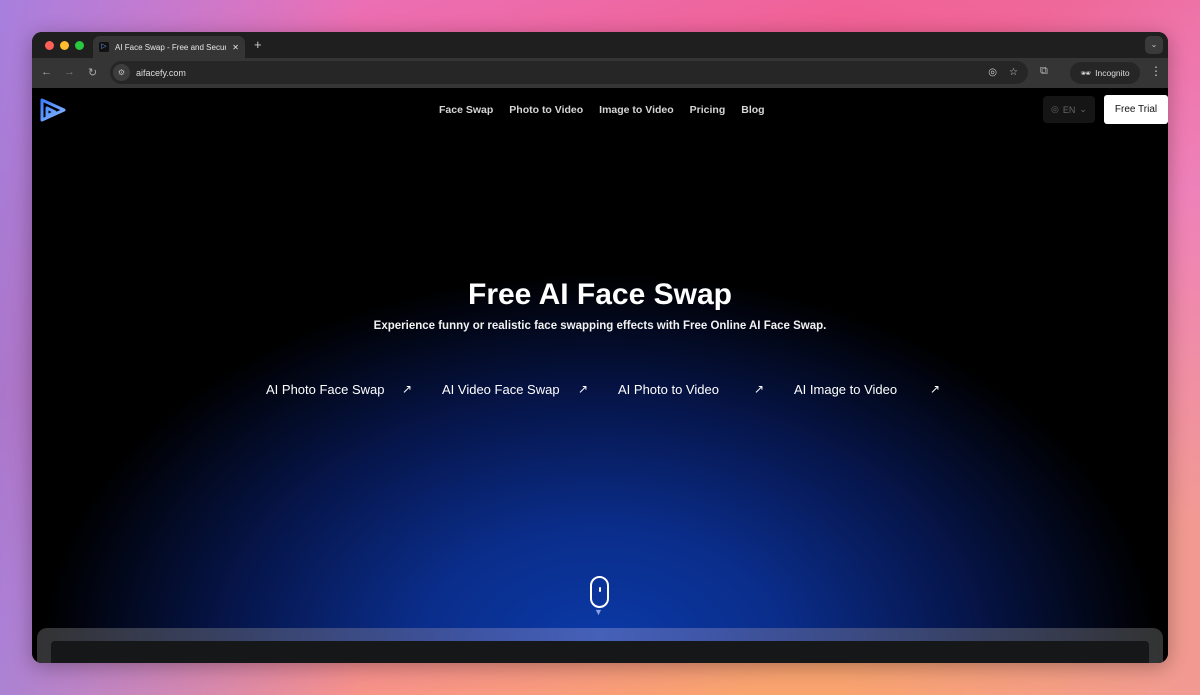 Image resolution: width=1200 pixels, height=695 pixels. I want to click on link-ai-image-to-video: AI Image to Video ↗, so click(882, 389).